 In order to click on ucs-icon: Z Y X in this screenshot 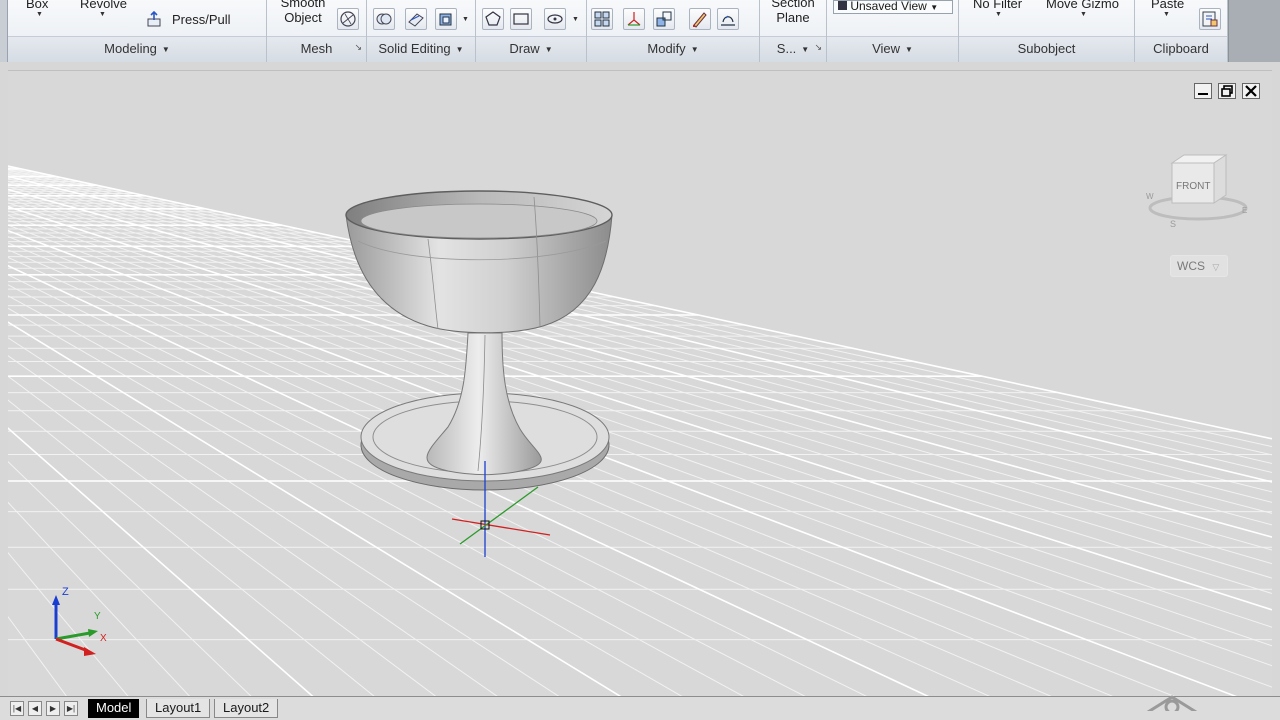, I will do `click(79, 621)`.